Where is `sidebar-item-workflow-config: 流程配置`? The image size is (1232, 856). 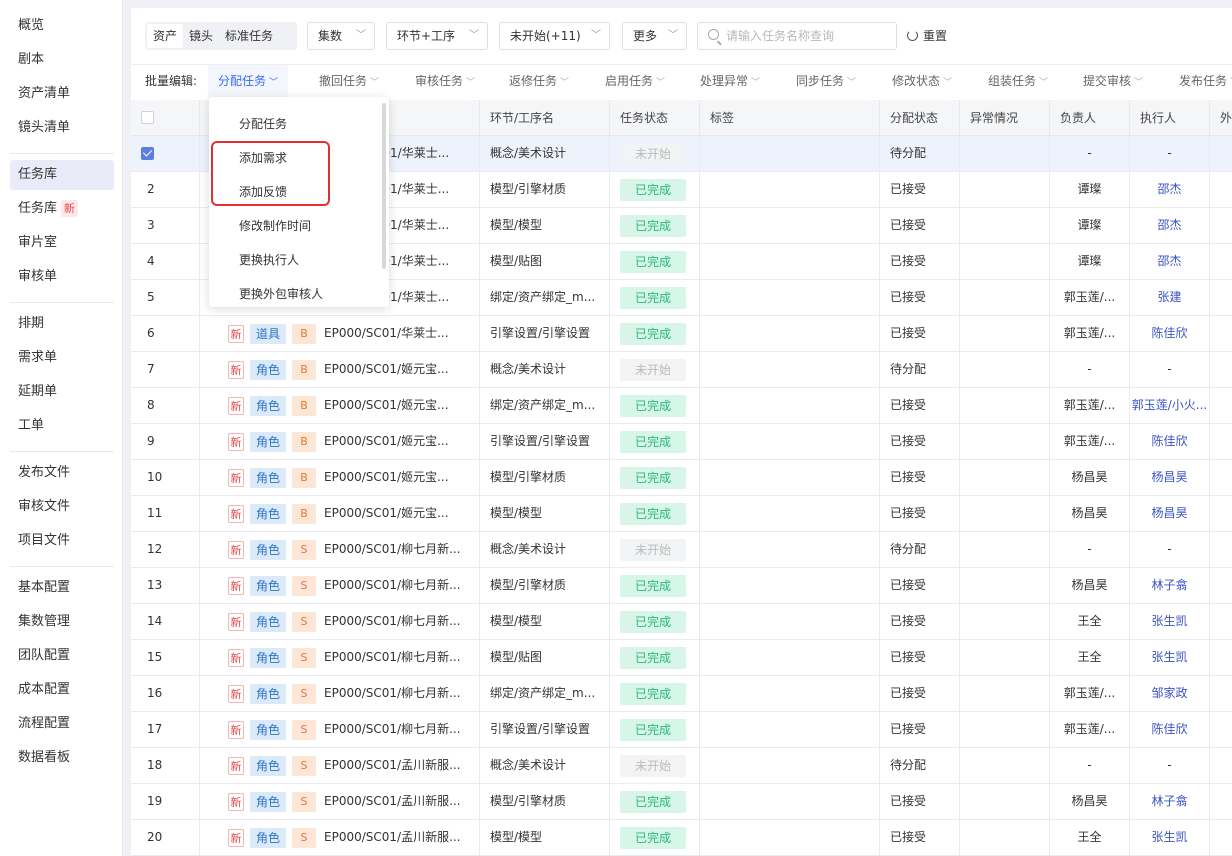 sidebar-item-workflow-config: 流程配置 is located at coordinates (62, 724).